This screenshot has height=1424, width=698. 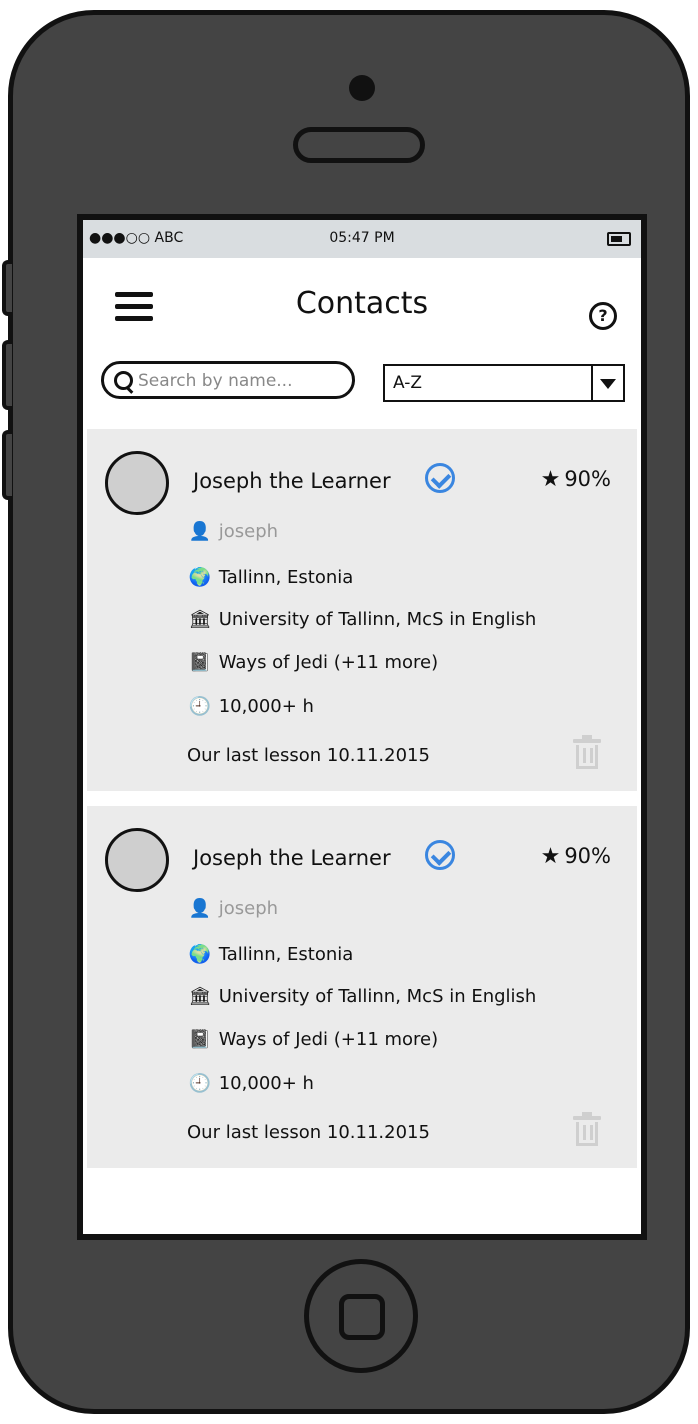 I want to click on question-circle-icon: ?, so click(x=603, y=316).